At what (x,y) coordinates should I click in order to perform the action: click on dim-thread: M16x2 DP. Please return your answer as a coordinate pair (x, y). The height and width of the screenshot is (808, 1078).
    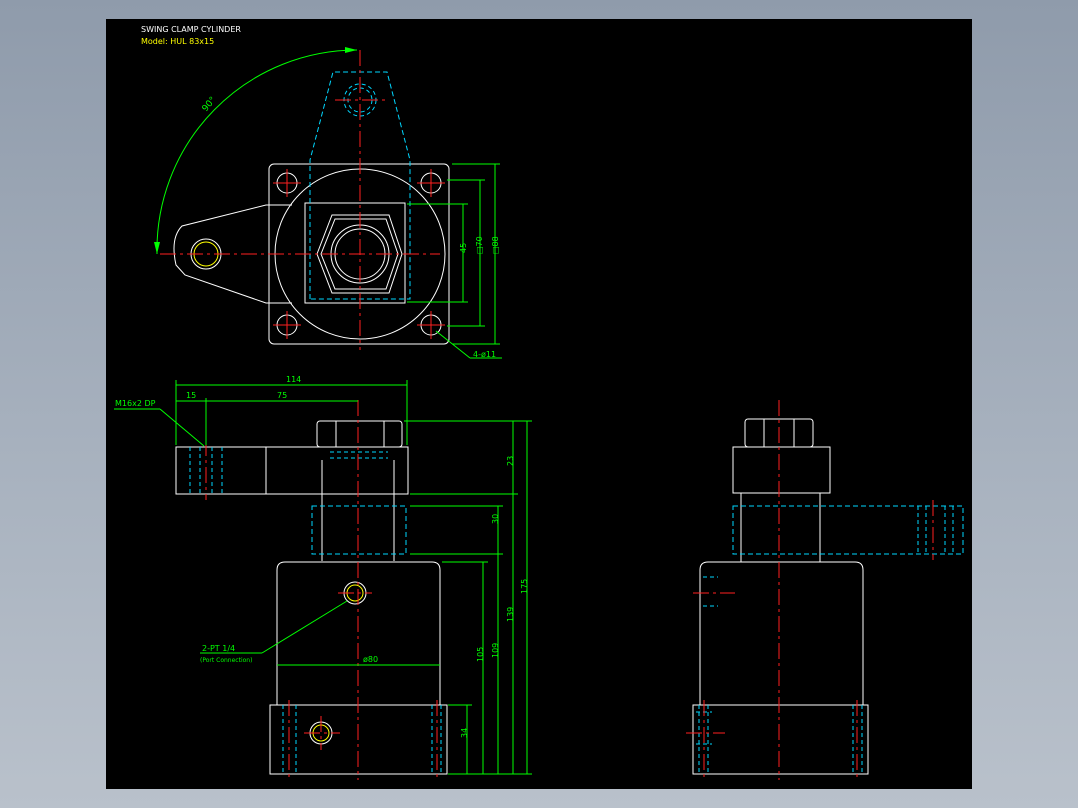
    Looking at the image, I should click on (135, 403).